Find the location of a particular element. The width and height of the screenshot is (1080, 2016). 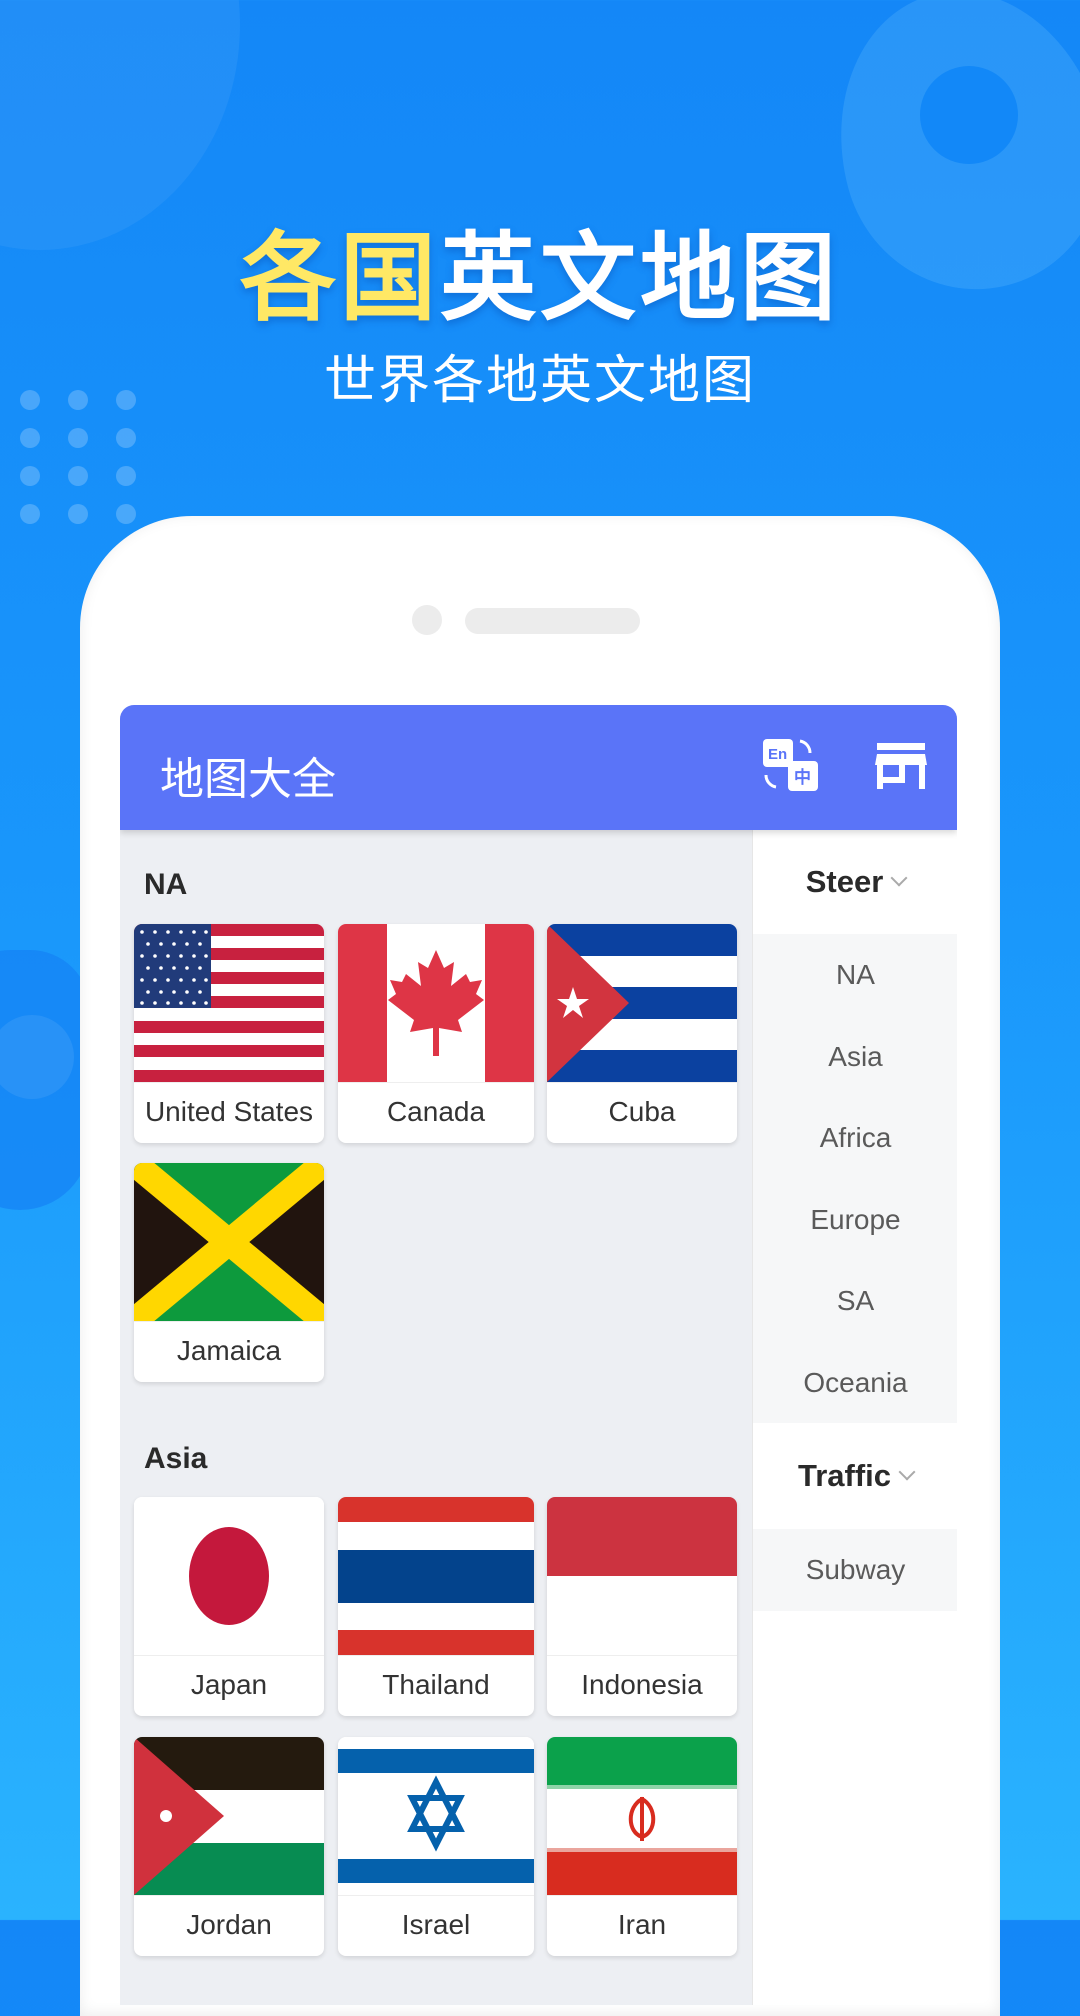

location-pin-decoration-left is located at coordinates (45, 1080).